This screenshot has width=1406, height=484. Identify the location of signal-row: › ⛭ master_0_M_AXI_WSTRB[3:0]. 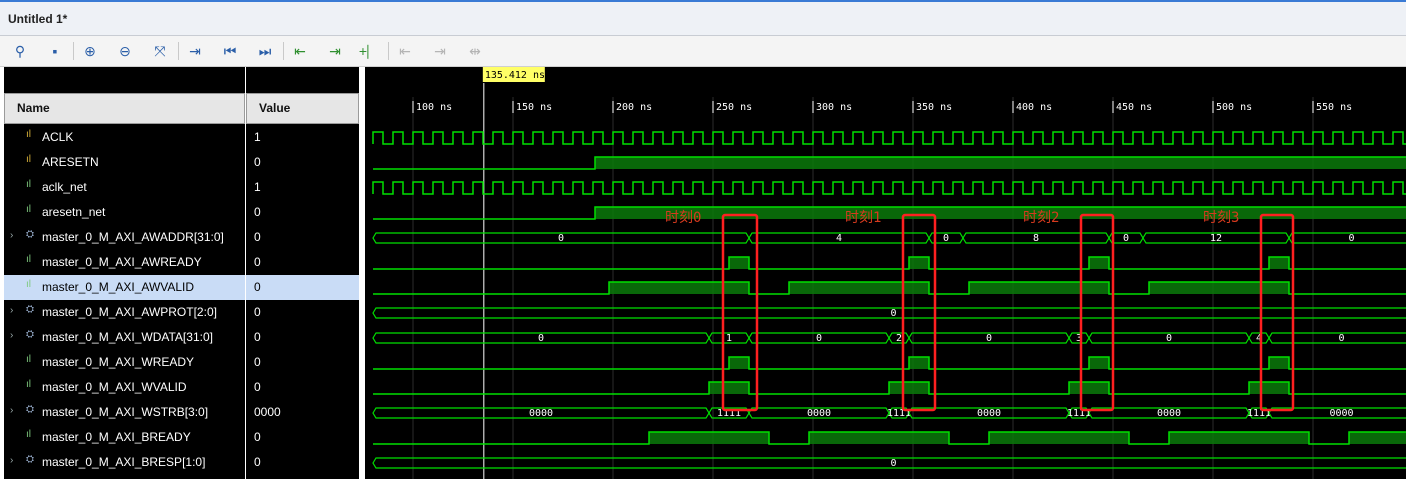
(124, 412).